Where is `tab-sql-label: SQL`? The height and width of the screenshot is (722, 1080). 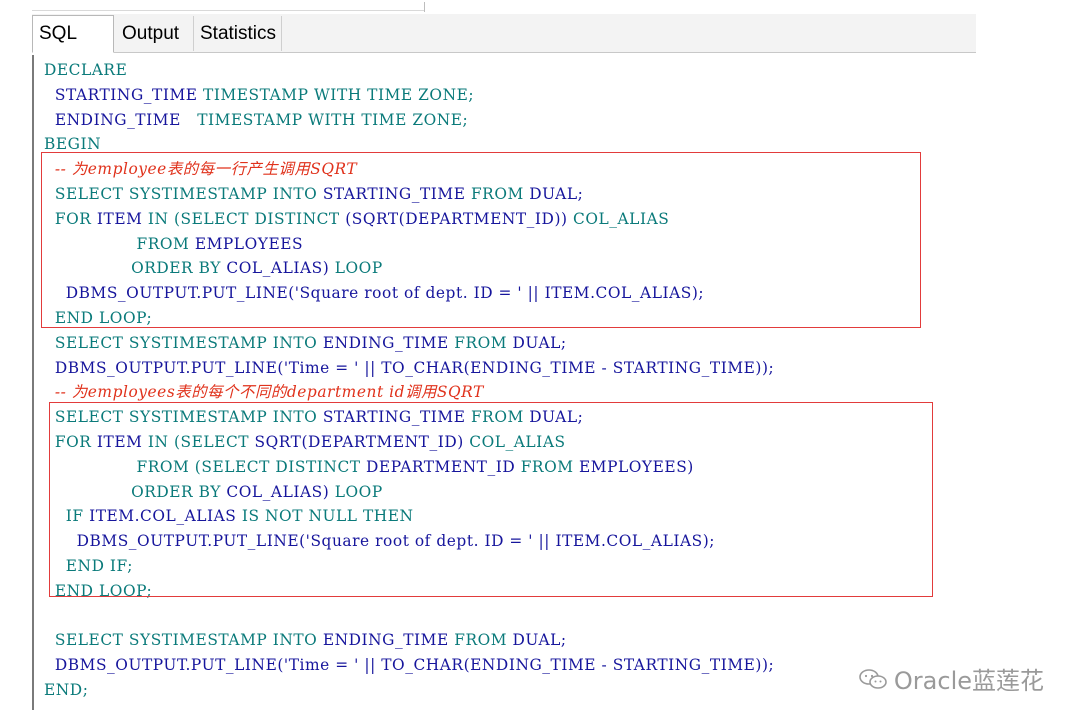
tab-sql-label: SQL is located at coordinates (58, 33).